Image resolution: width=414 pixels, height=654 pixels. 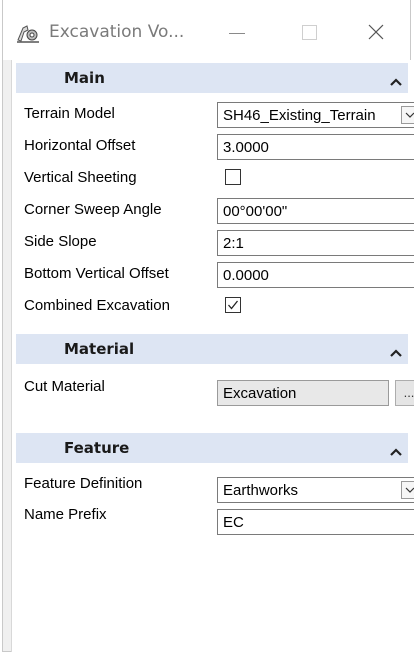 I want to click on feature-definition-value: Earthworks, so click(x=261, y=490).